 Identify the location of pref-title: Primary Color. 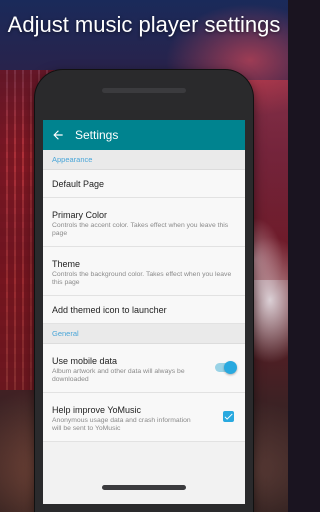
(80, 215).